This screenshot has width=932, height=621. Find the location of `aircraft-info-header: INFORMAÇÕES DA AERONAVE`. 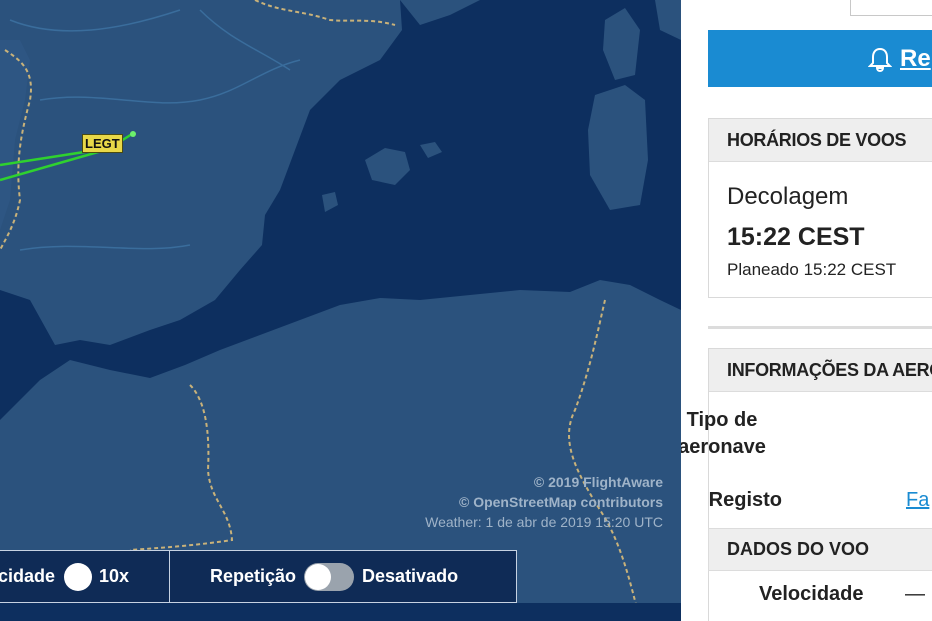

aircraft-info-header: INFORMAÇÕES DA AERONAVE is located at coordinates (820, 370).